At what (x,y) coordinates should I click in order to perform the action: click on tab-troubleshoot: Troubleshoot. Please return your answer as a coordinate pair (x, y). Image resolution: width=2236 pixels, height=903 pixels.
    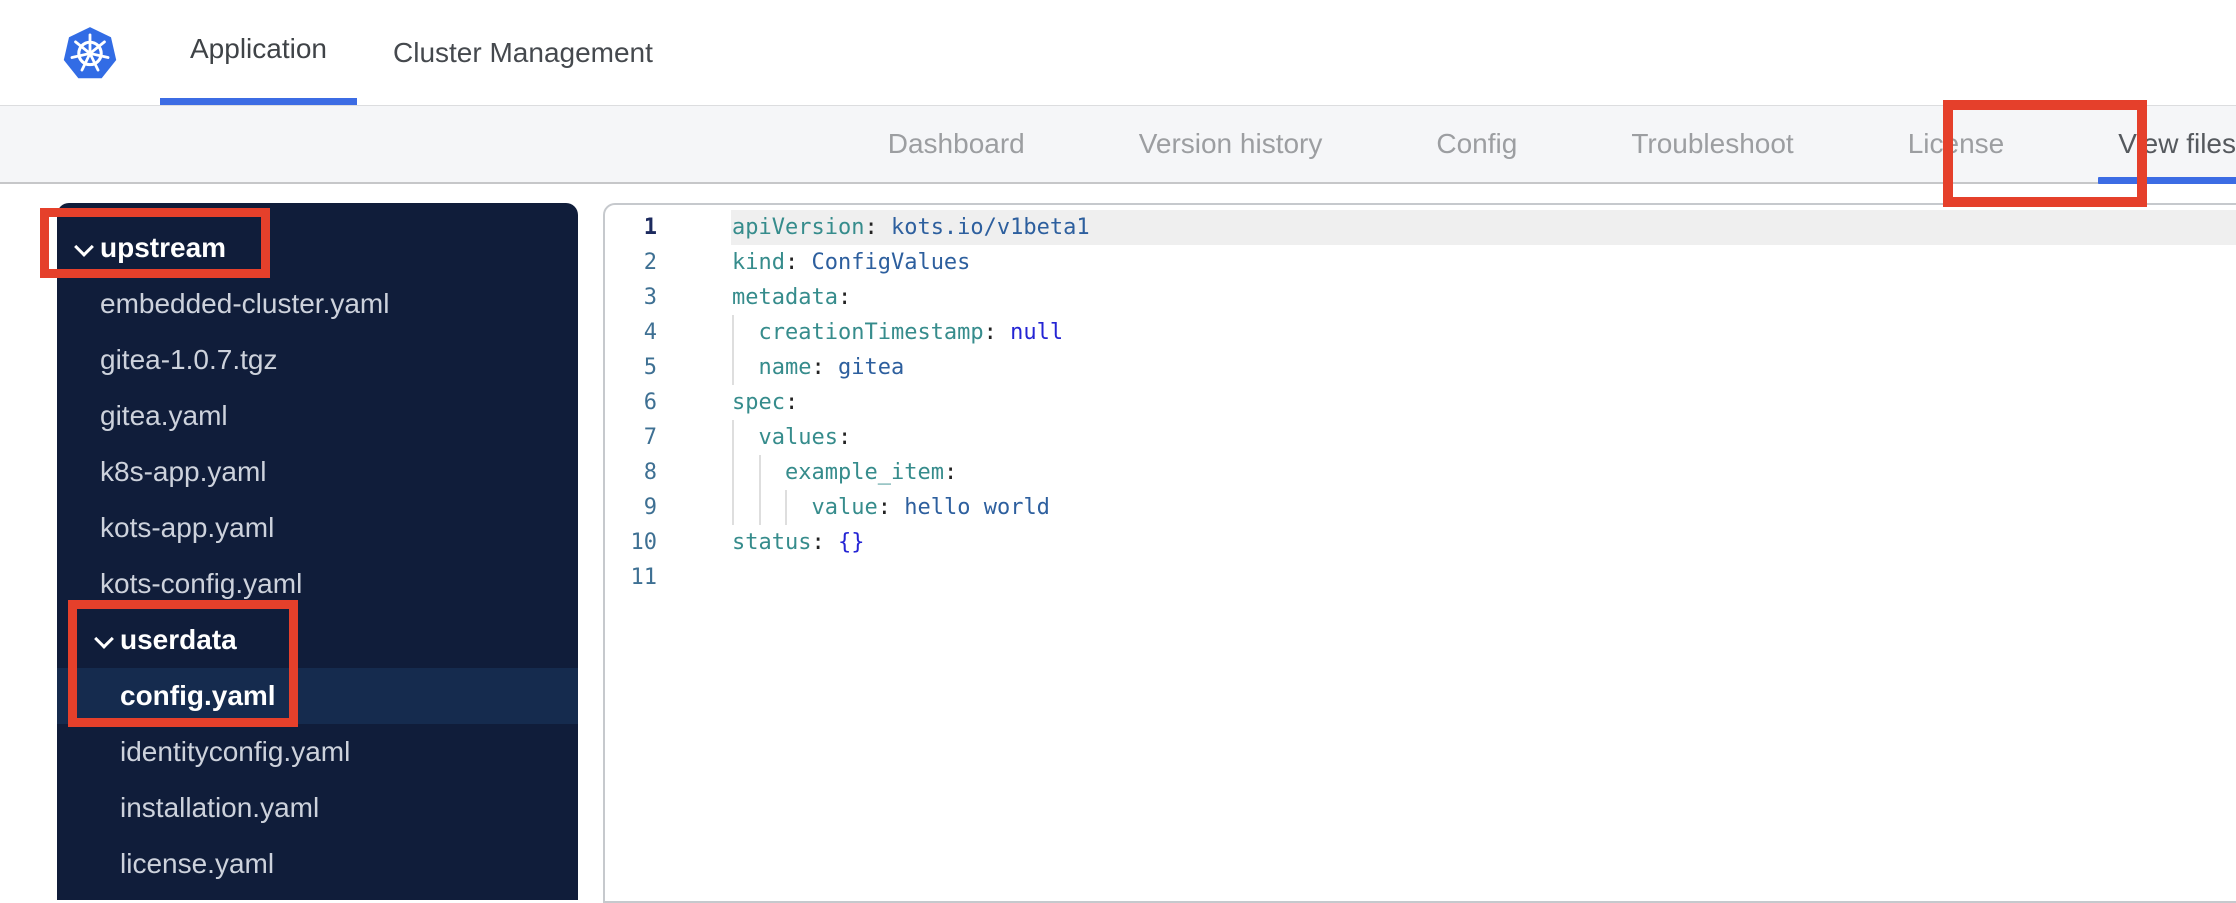
    Looking at the image, I should click on (1712, 144).